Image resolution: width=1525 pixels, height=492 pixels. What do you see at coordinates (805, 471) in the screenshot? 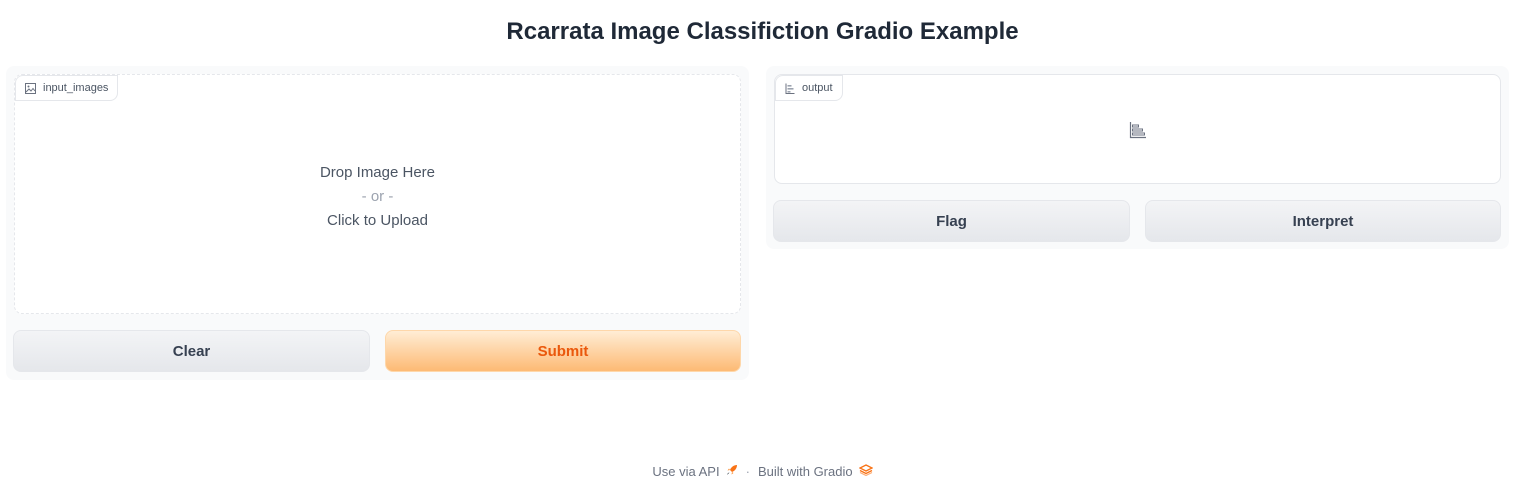
I see `built-with-gradio-label: Built with Gradio` at bounding box center [805, 471].